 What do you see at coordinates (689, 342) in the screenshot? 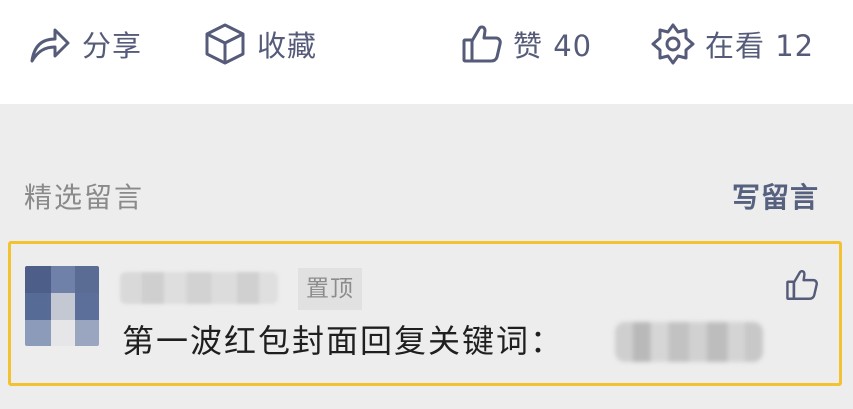
I see `comment-keyword-blurred` at bounding box center [689, 342].